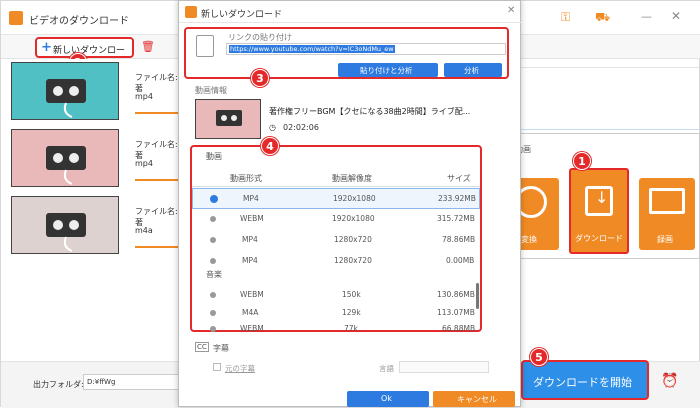 This screenshot has width=700, height=408. What do you see at coordinates (602, 18) in the screenshot?
I see `cart-icon: ⛟` at bounding box center [602, 18].